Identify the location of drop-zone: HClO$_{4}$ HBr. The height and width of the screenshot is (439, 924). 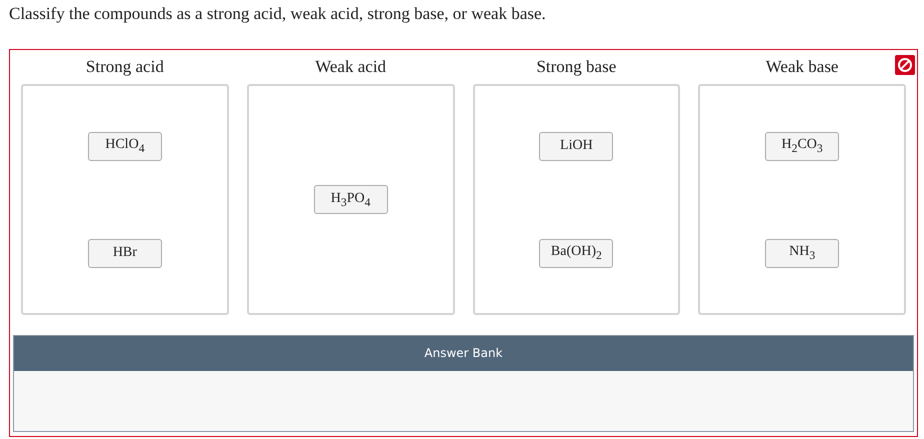
(125, 199).